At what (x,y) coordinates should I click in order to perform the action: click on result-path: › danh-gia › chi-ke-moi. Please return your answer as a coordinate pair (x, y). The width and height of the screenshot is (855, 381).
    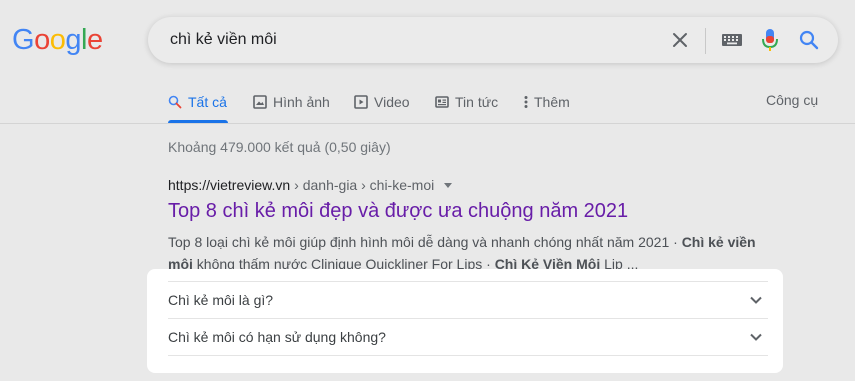
    Looking at the image, I should click on (364, 185).